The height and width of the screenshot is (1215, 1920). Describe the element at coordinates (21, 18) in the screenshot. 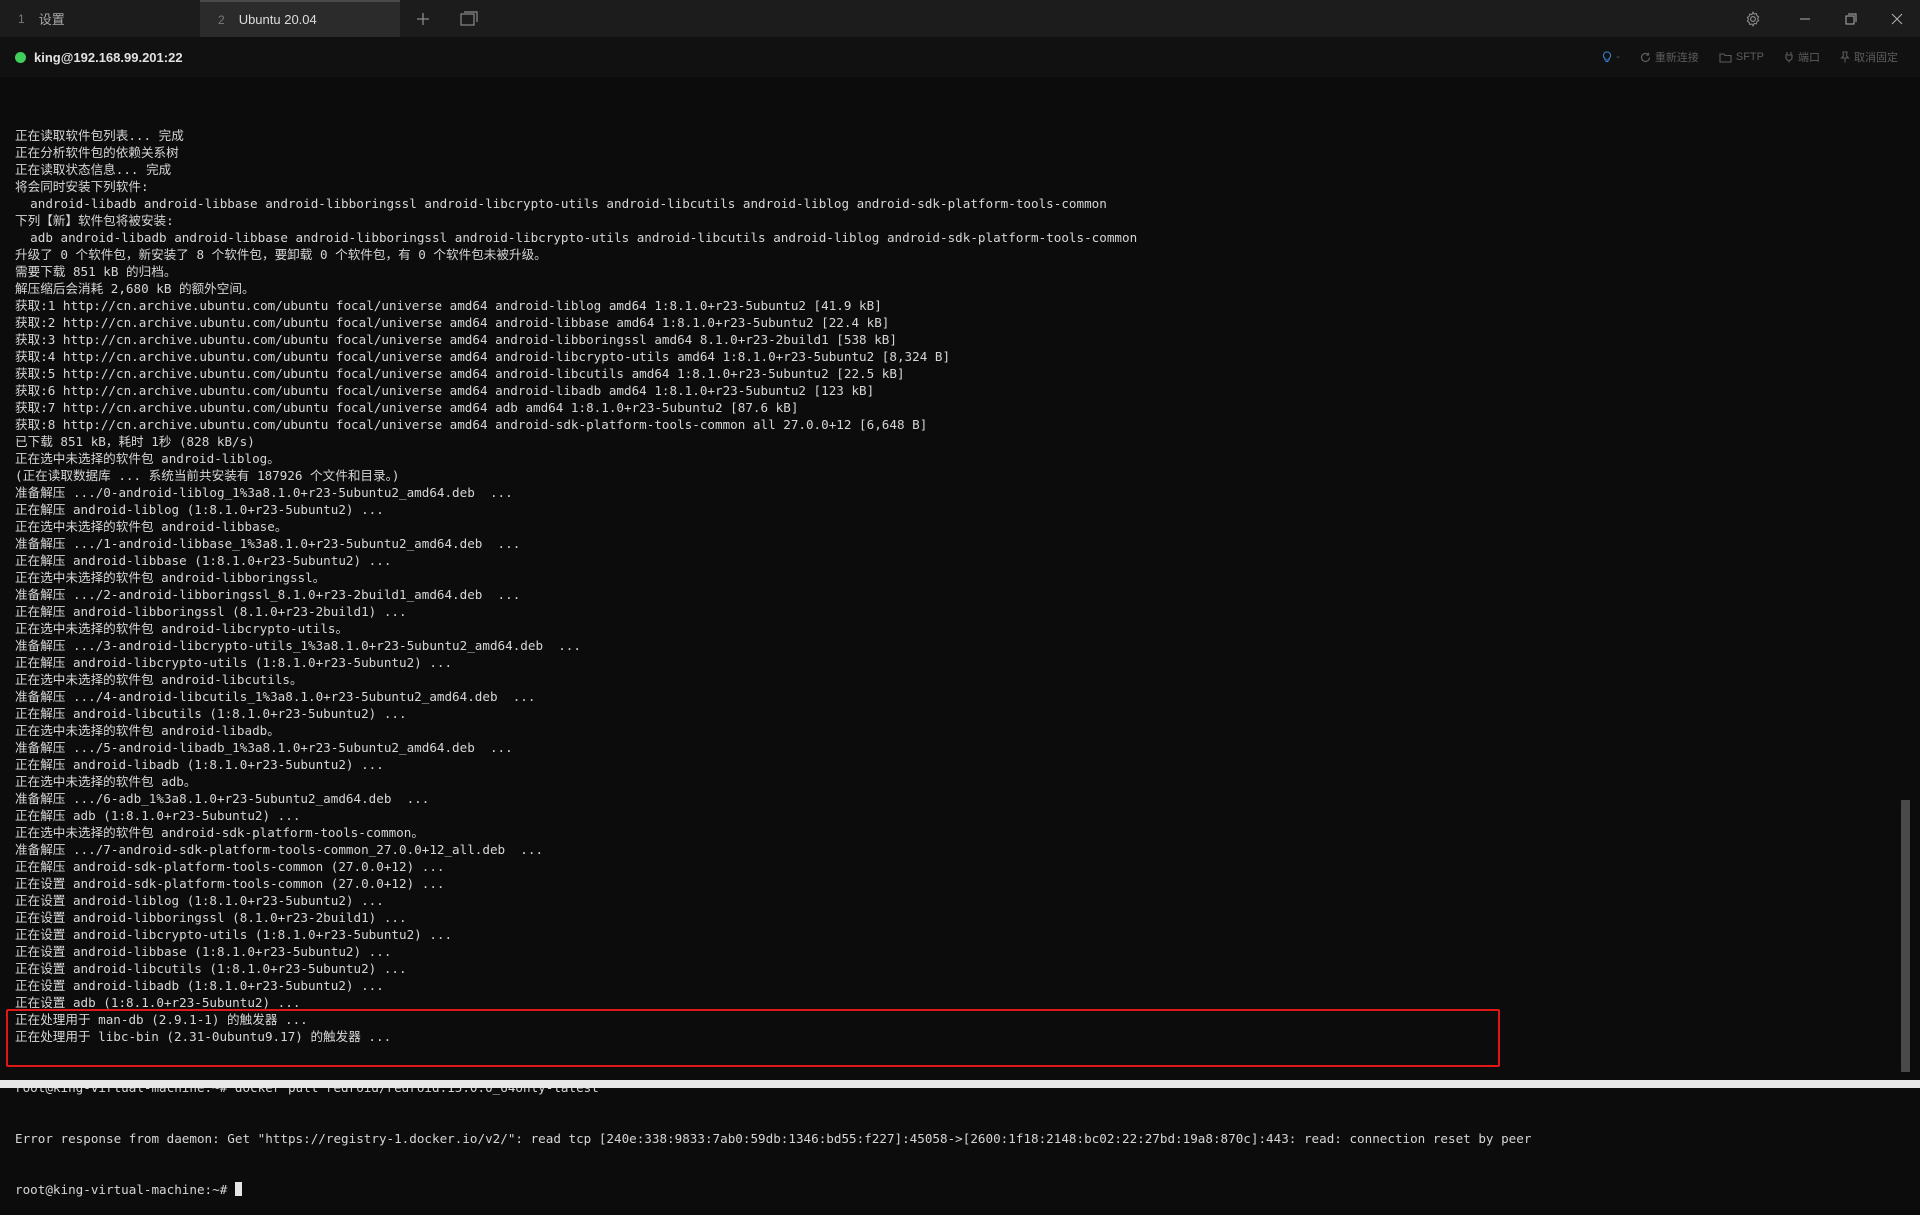

I see `tab-number: 1` at that location.